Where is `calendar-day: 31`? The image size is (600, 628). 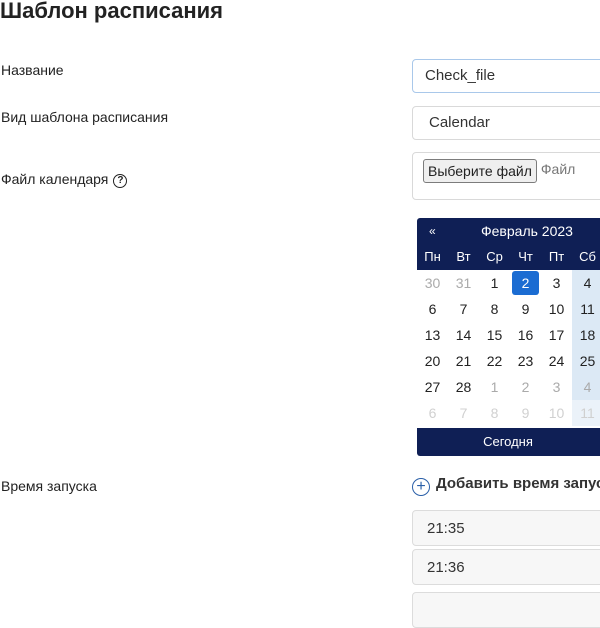
calendar-day: 31 is located at coordinates (463, 283).